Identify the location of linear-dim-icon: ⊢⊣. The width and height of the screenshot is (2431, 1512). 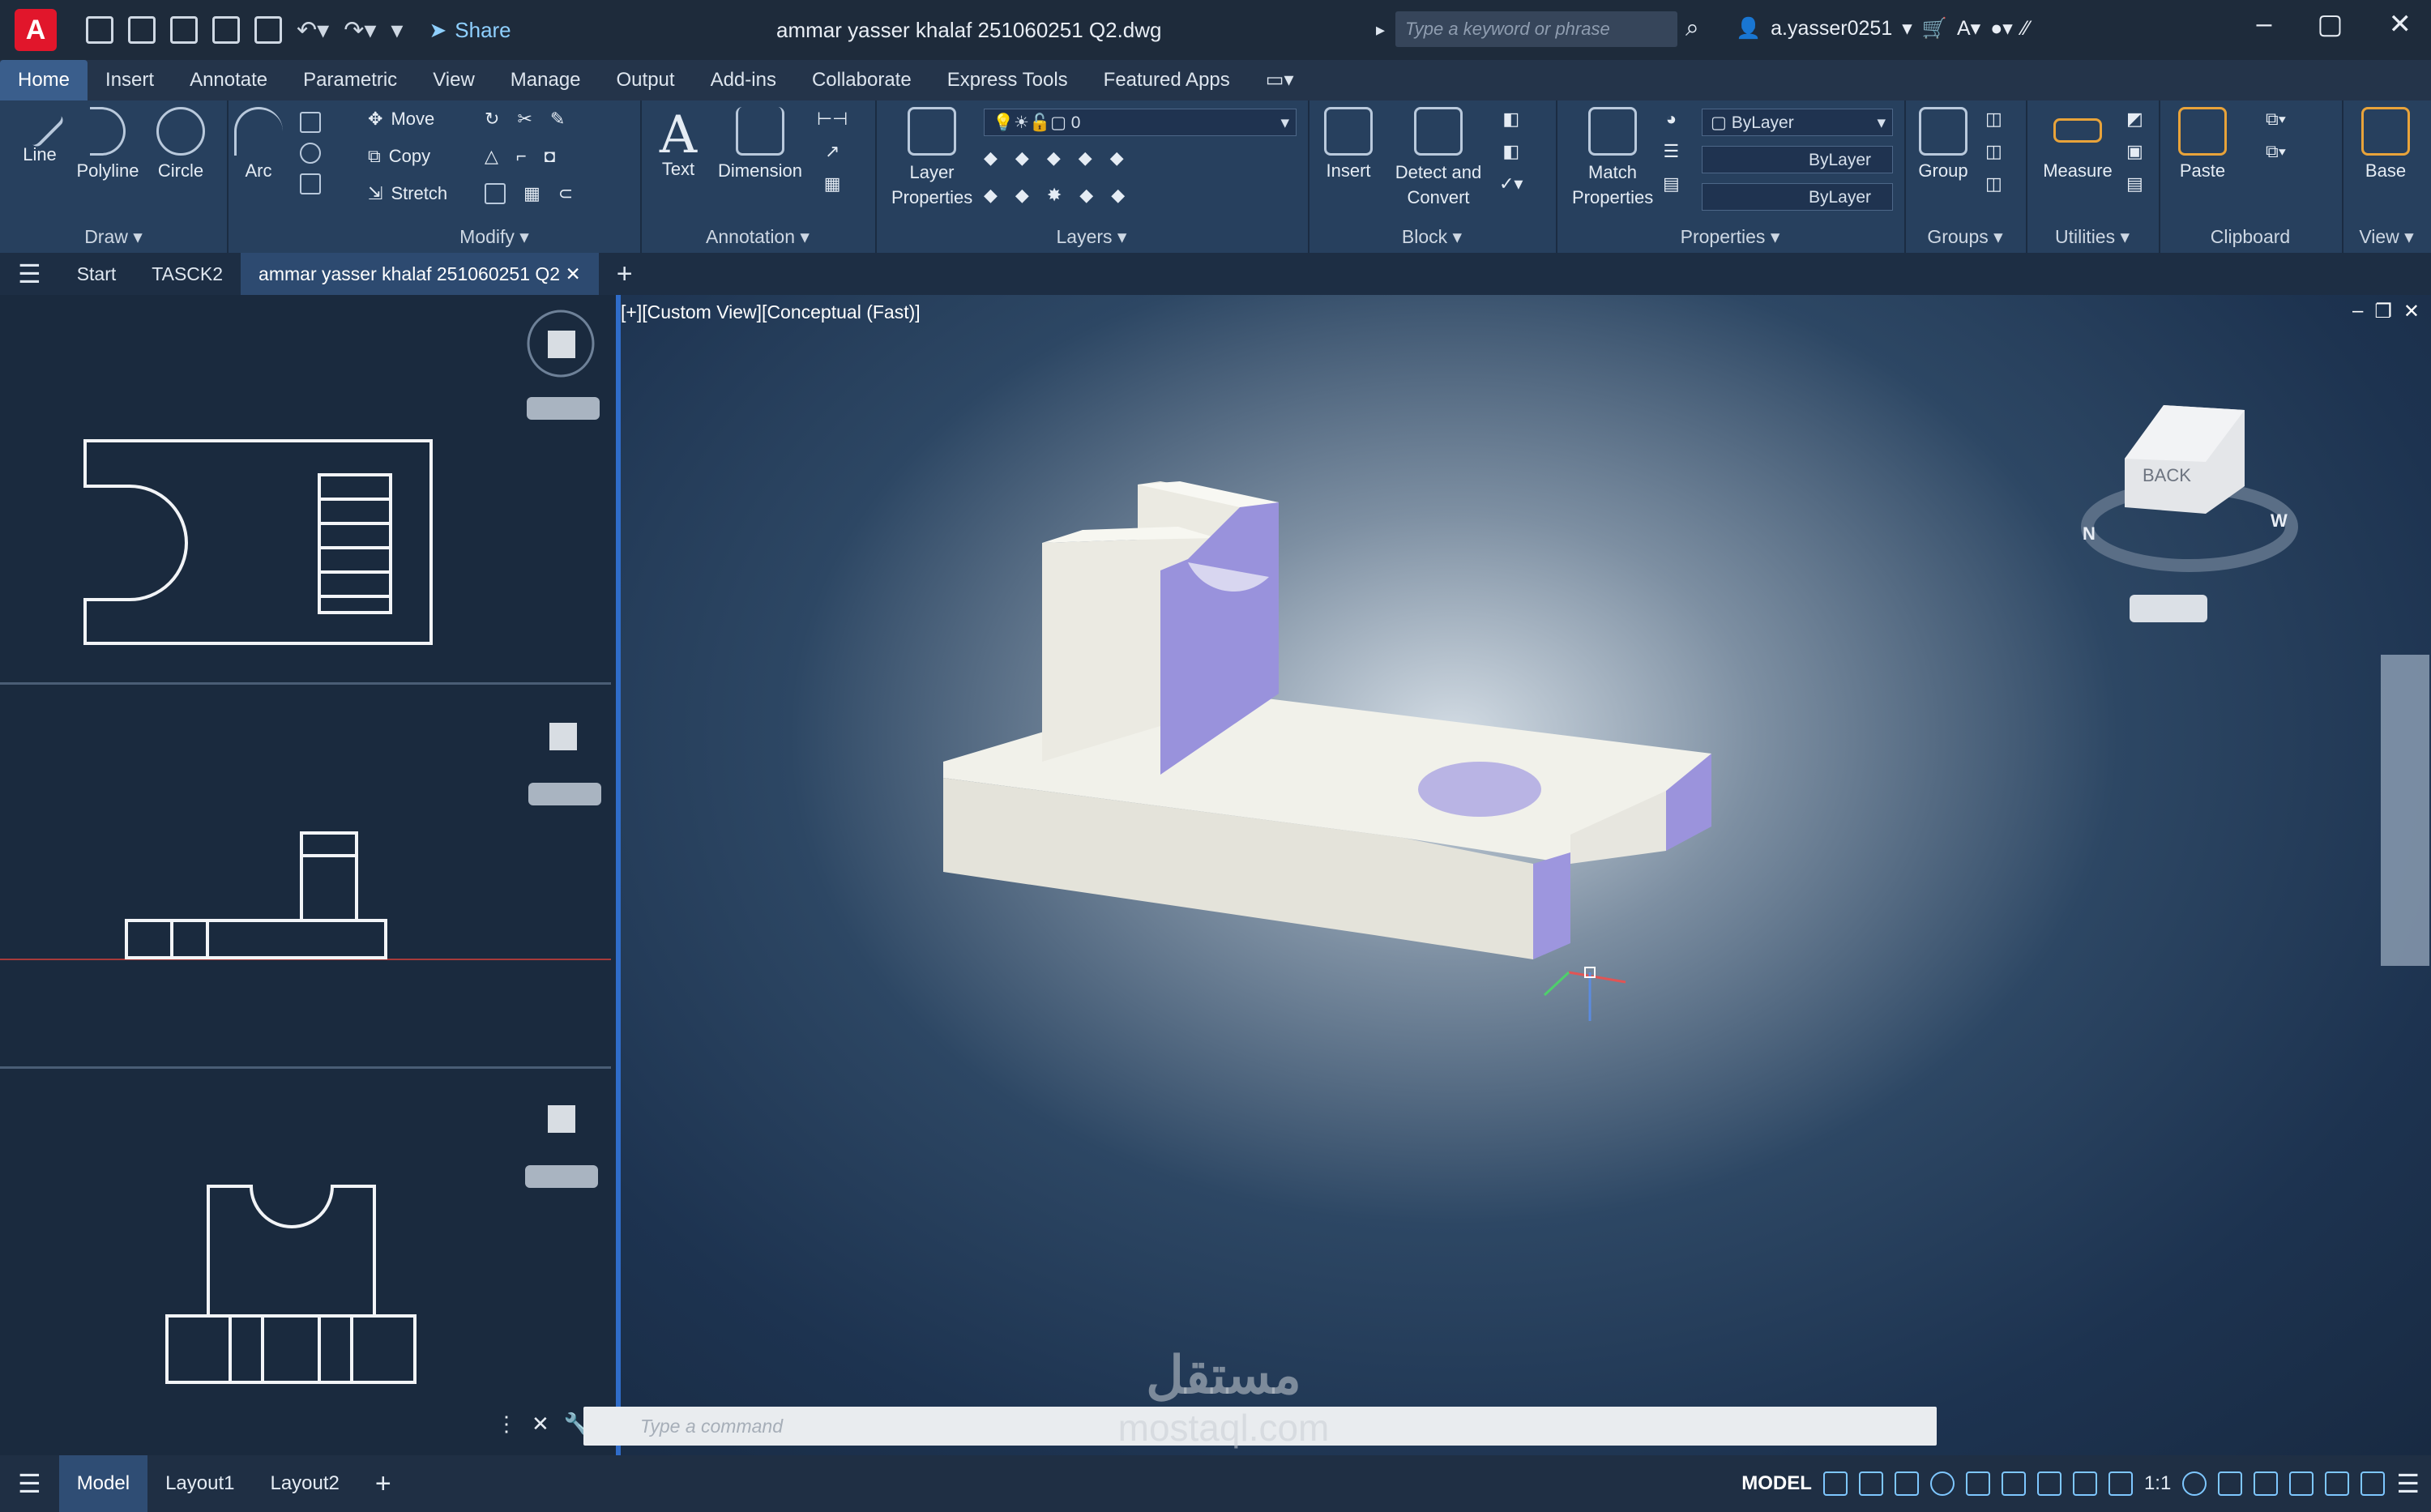
(832, 119).